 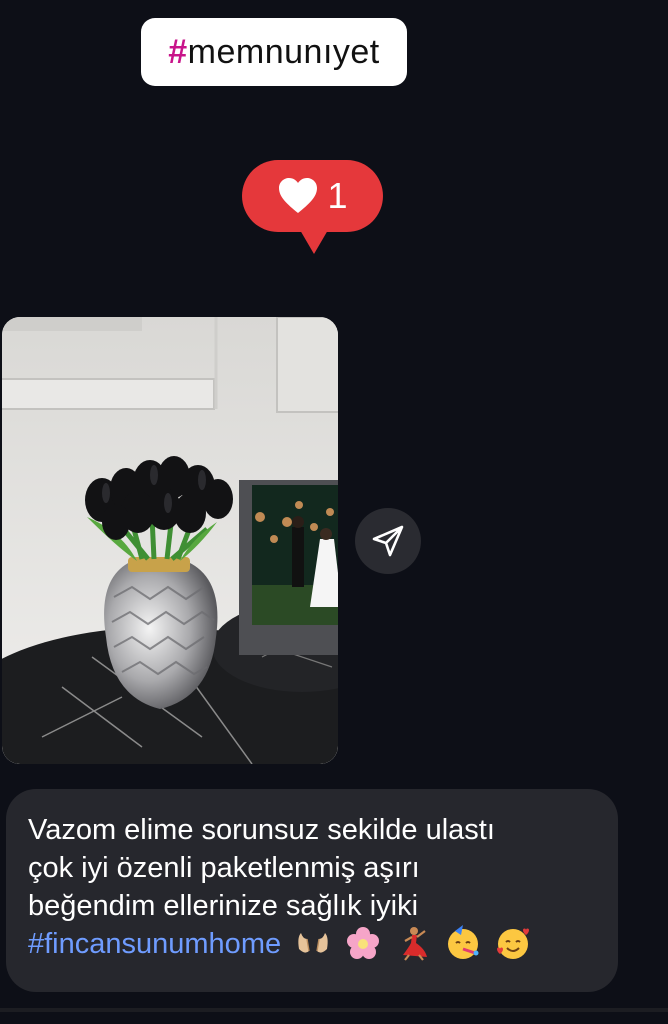 I want to click on share-button, so click(x=388, y=541).